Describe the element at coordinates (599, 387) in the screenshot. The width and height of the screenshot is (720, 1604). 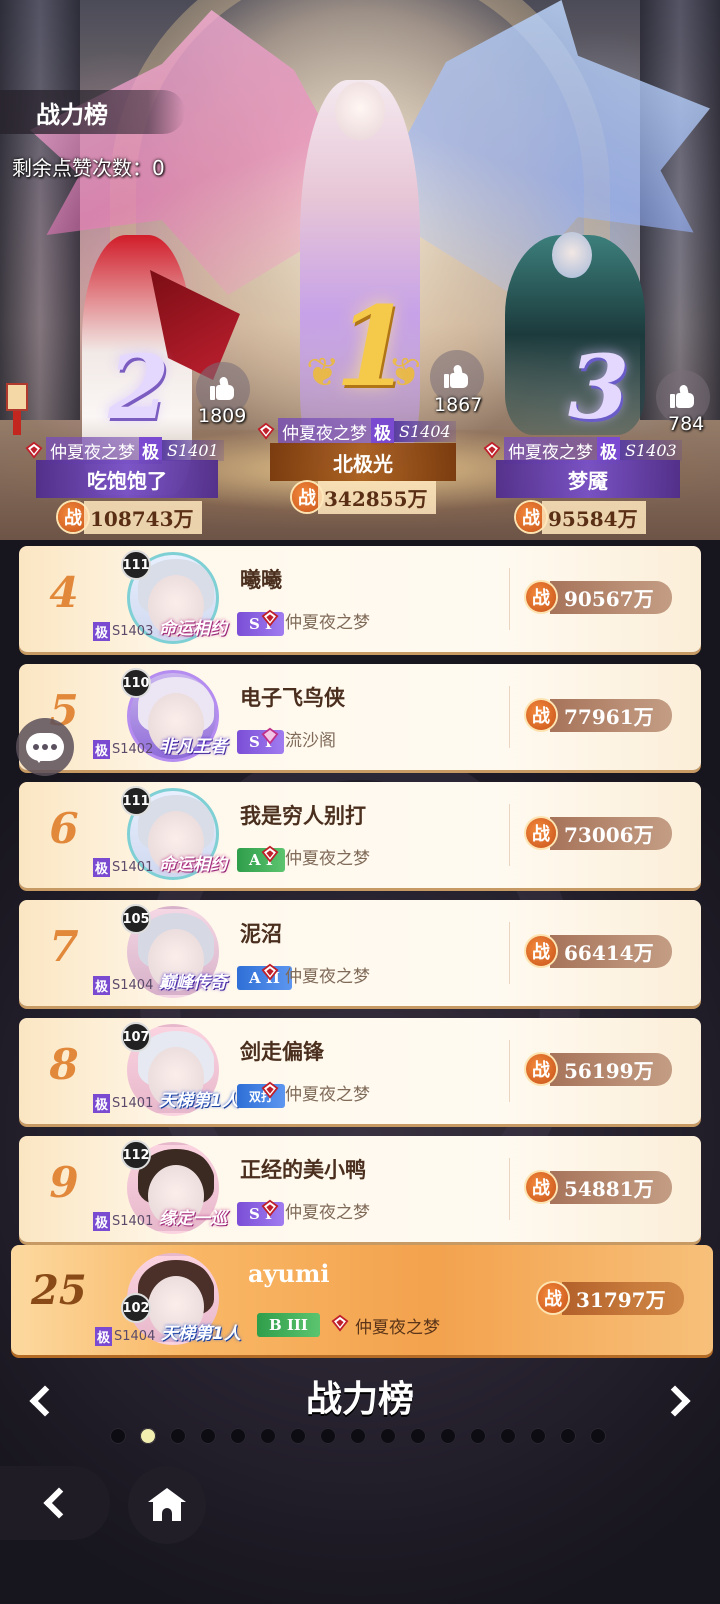
I see `podium-rank-number: 3` at that location.